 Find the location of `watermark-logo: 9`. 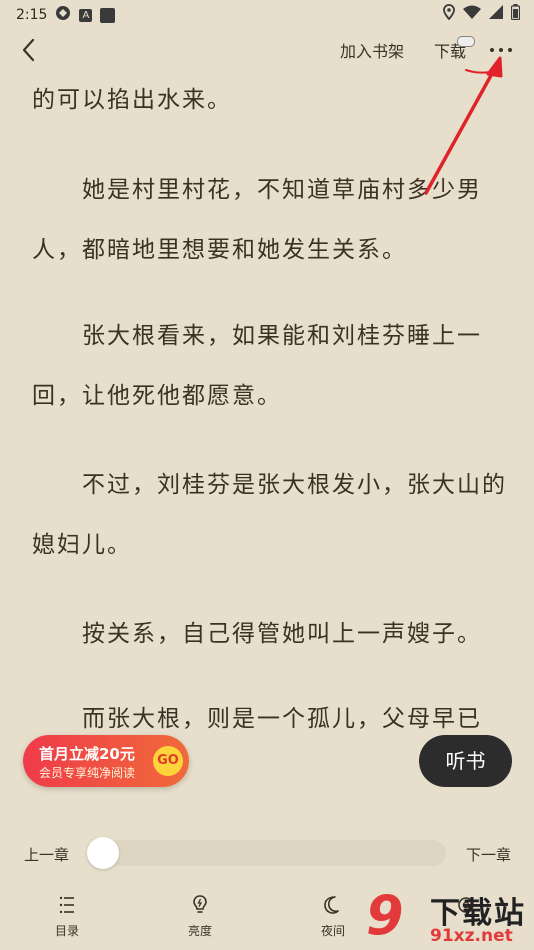

watermark-logo: 9 is located at coordinates (385, 915).